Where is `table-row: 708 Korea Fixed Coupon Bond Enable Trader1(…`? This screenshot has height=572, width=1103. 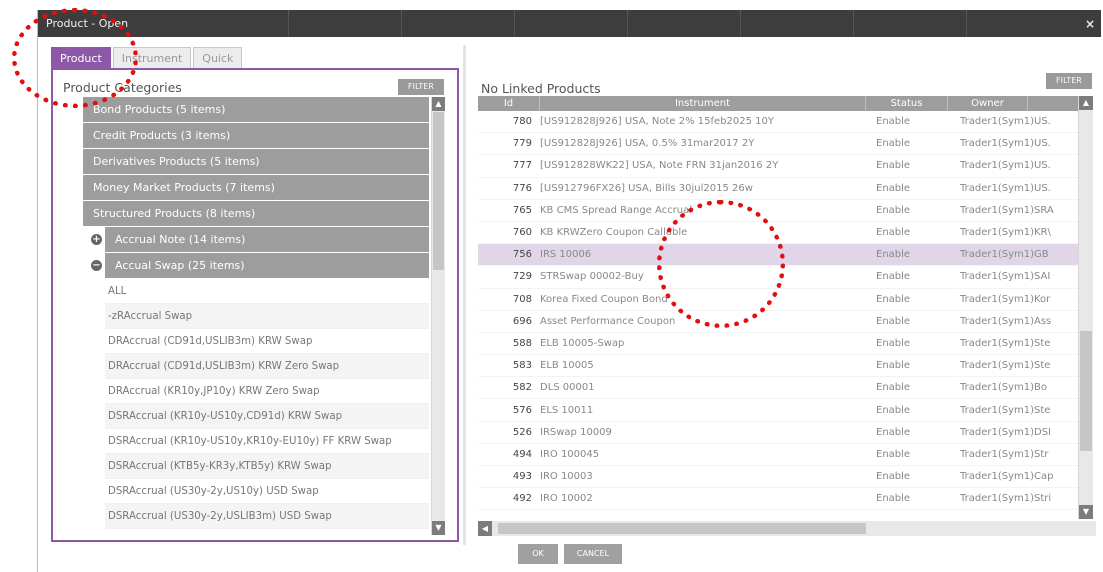
table-row: 708 Korea Fixed Coupon Bond Enable Trader1(… is located at coordinates (778, 300).